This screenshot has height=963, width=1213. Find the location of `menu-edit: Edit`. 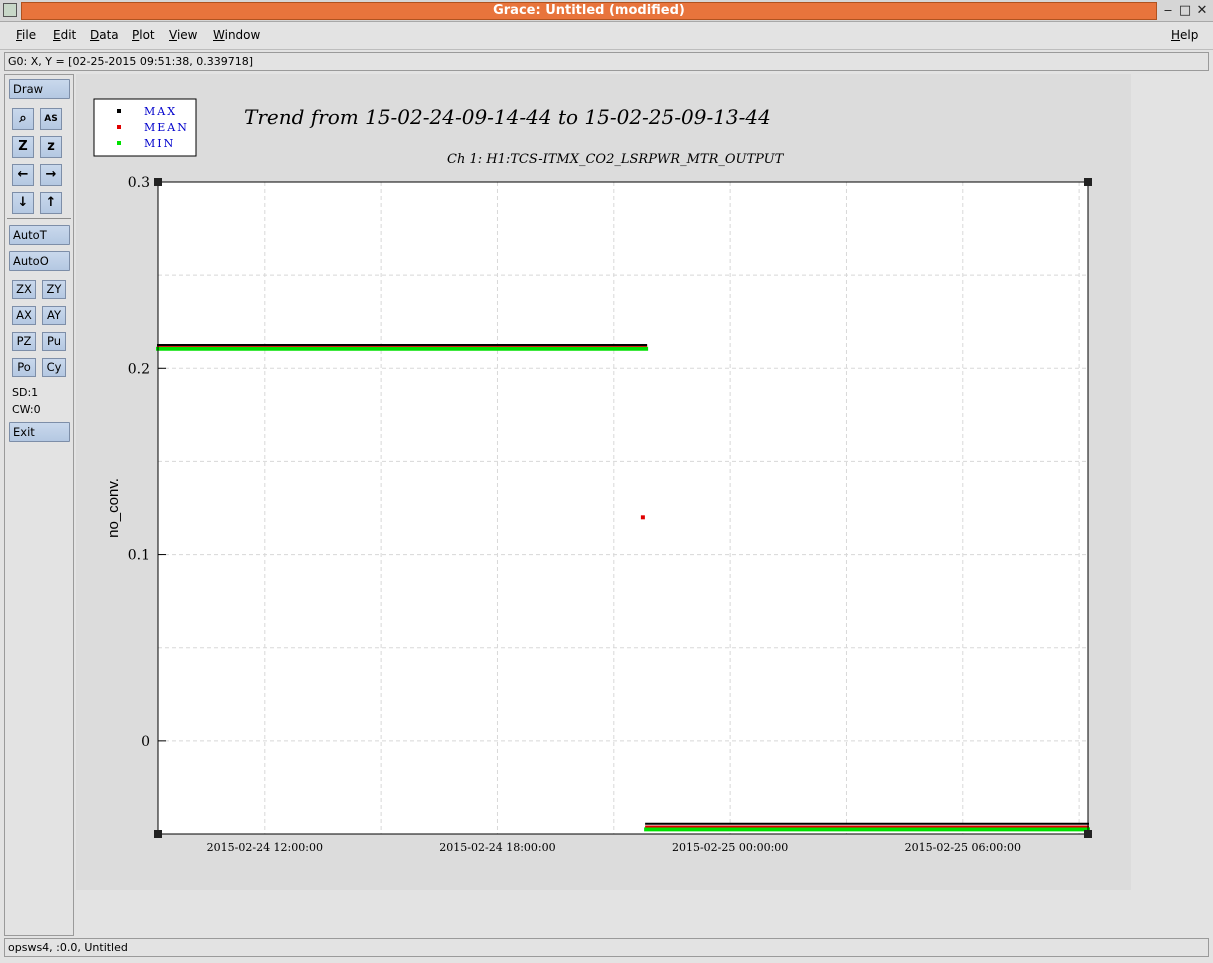

menu-edit: Edit is located at coordinates (64, 35).